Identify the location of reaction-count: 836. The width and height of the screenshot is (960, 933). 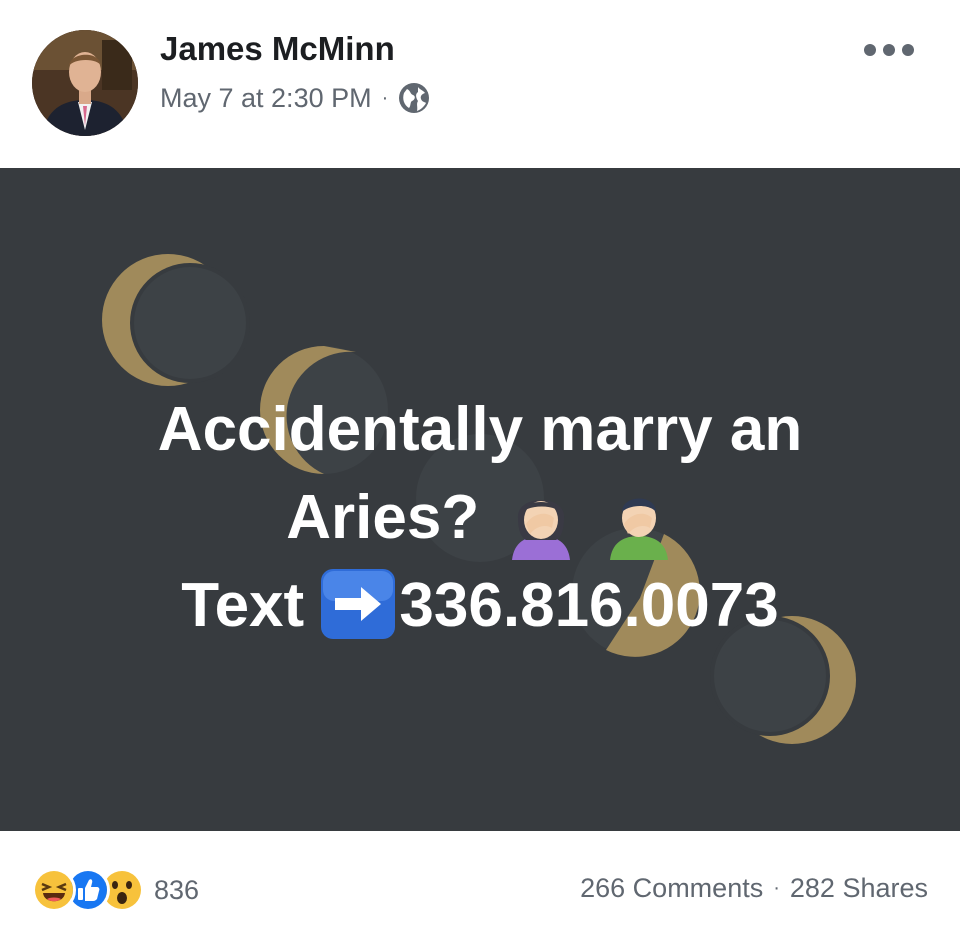
(177, 889).